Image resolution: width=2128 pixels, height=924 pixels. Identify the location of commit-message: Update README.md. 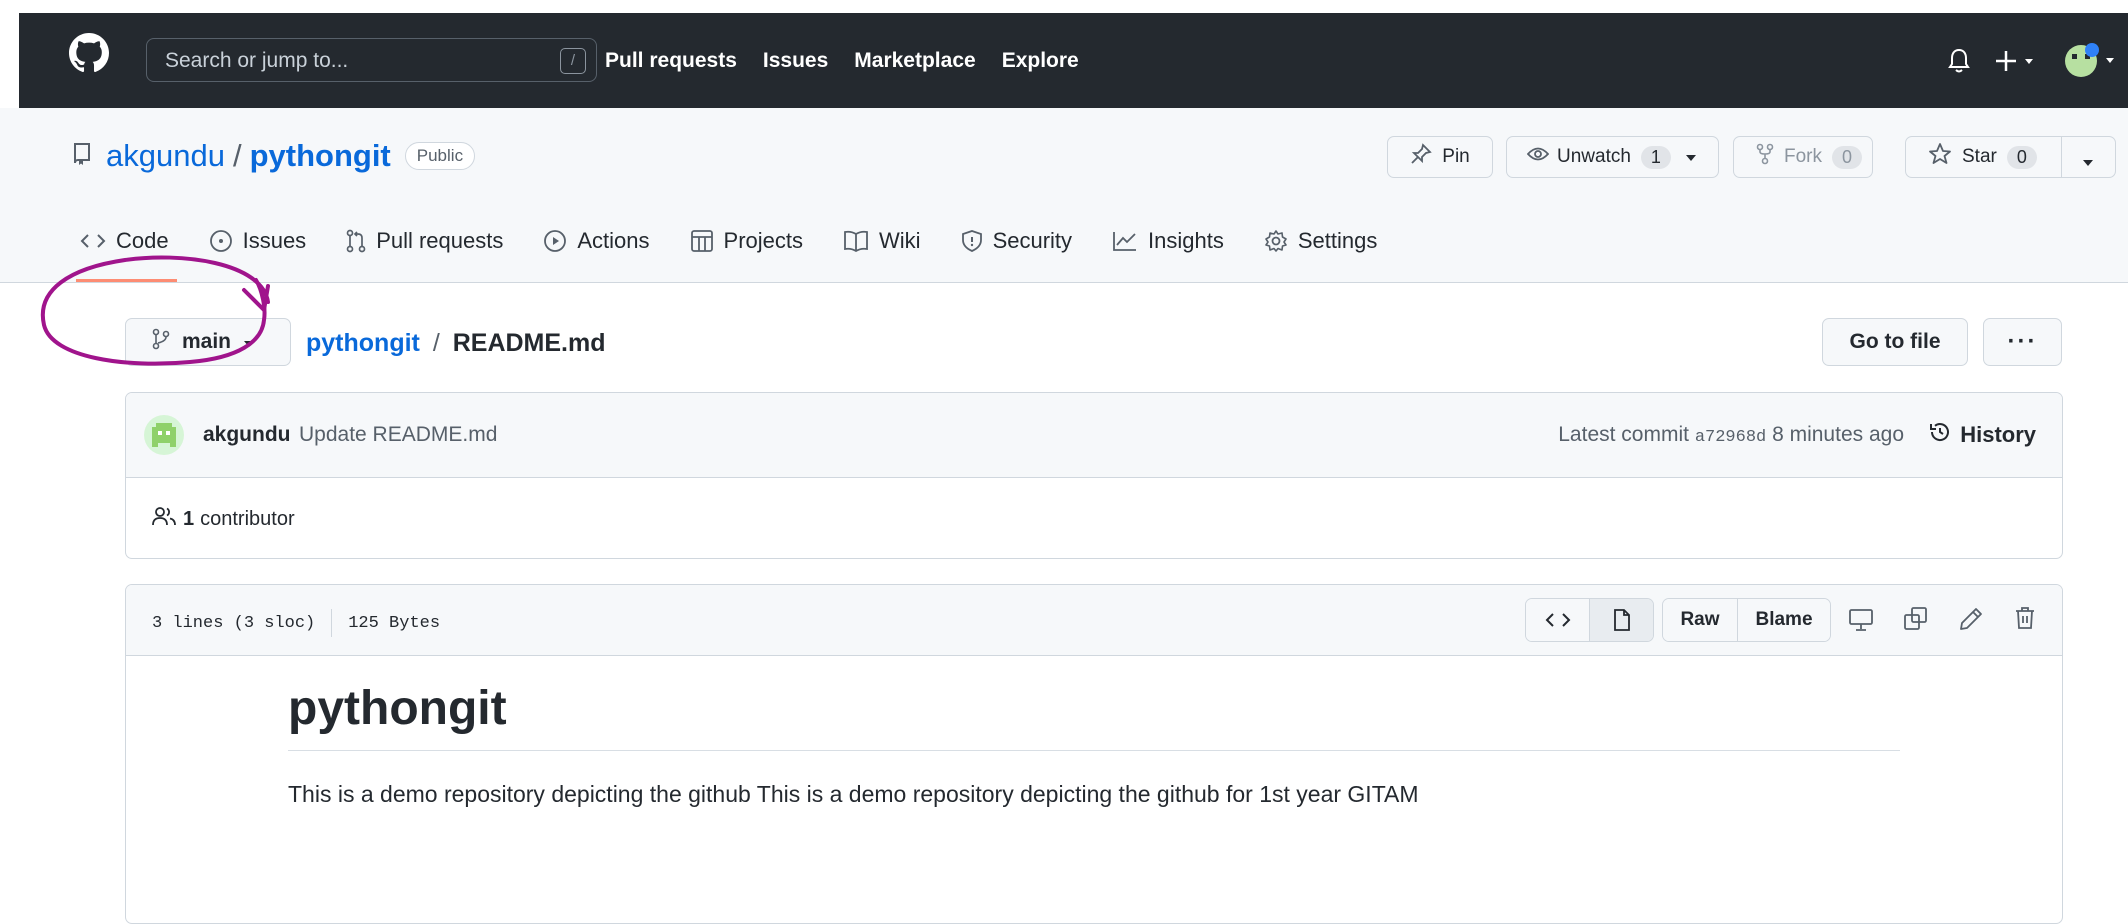
(398, 435).